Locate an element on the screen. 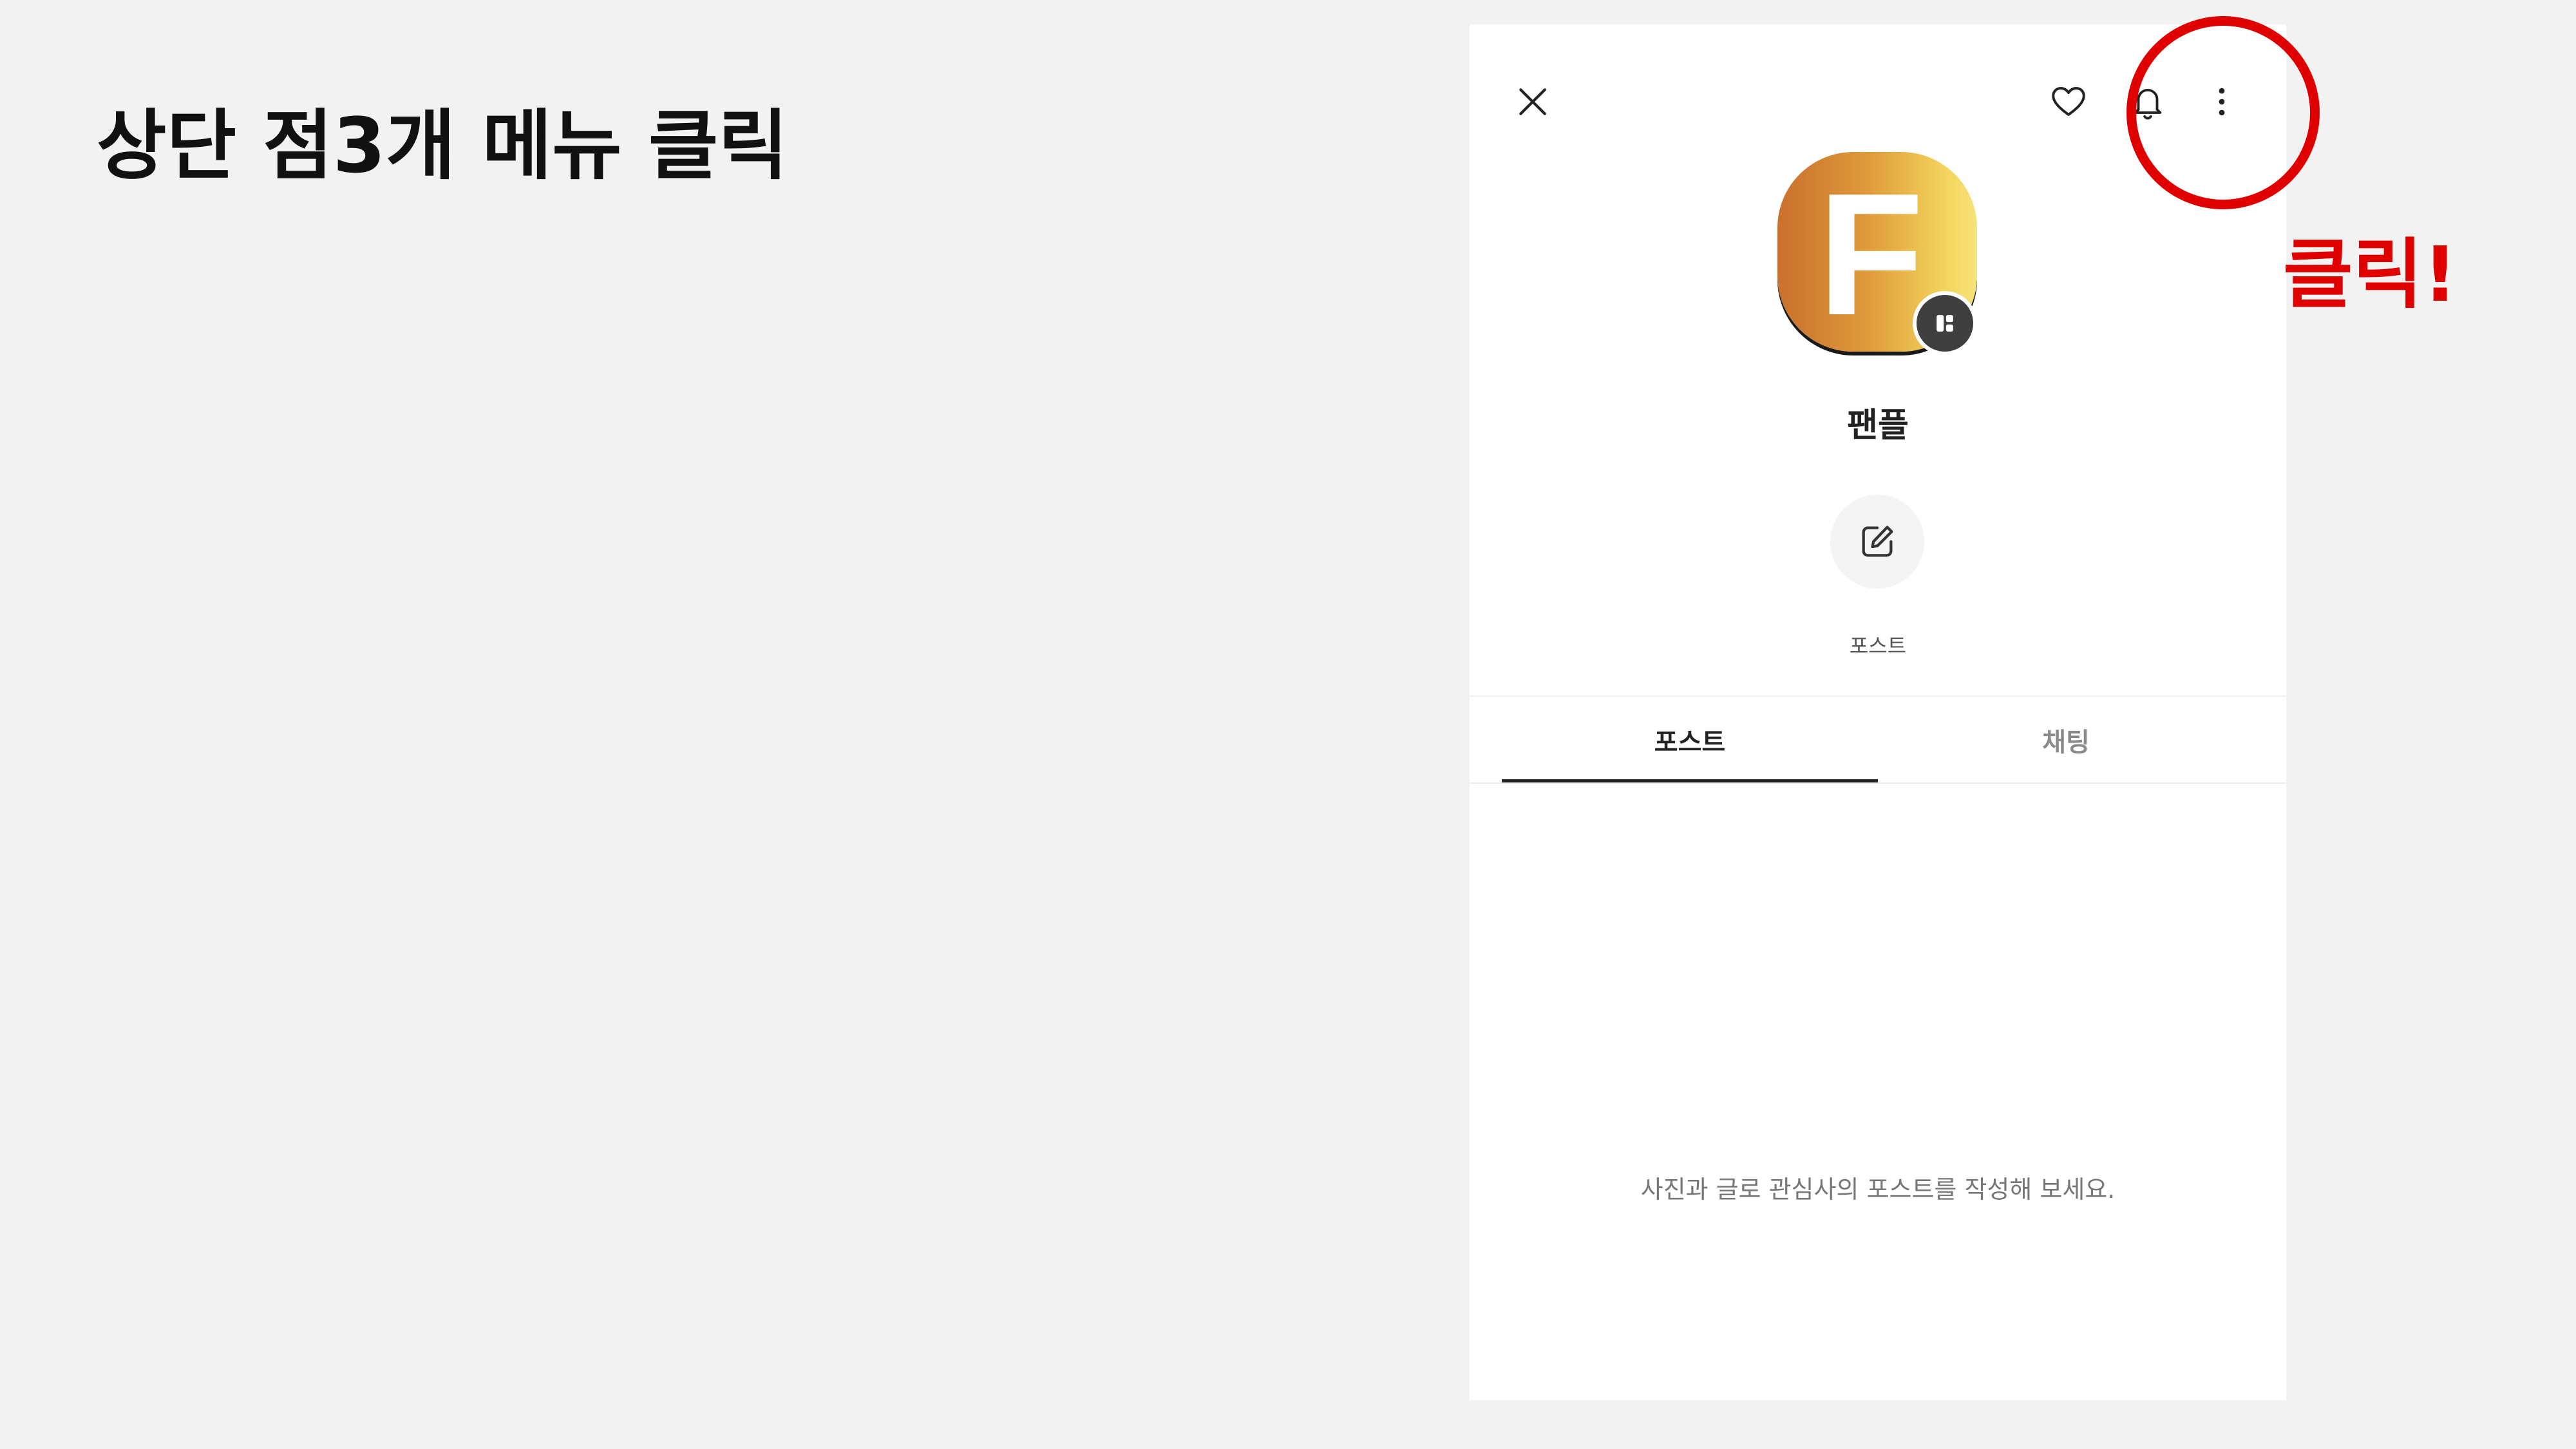  logo-badge is located at coordinates (1945, 323).